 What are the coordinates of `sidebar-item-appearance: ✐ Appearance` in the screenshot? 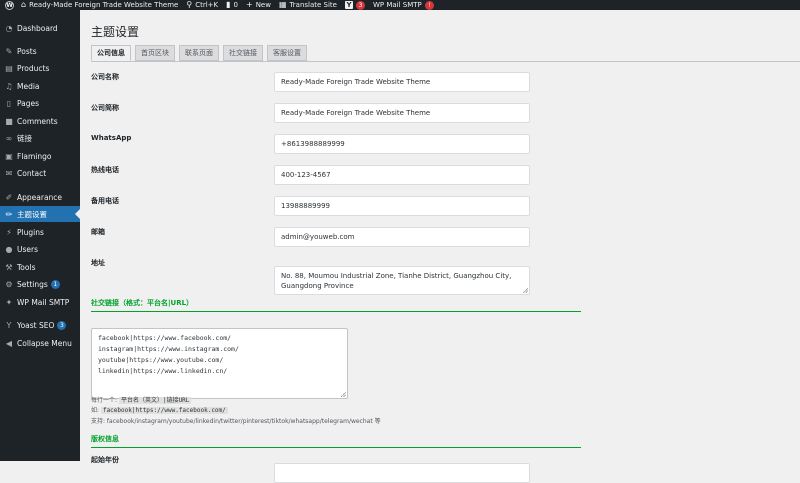 It's located at (40, 197).